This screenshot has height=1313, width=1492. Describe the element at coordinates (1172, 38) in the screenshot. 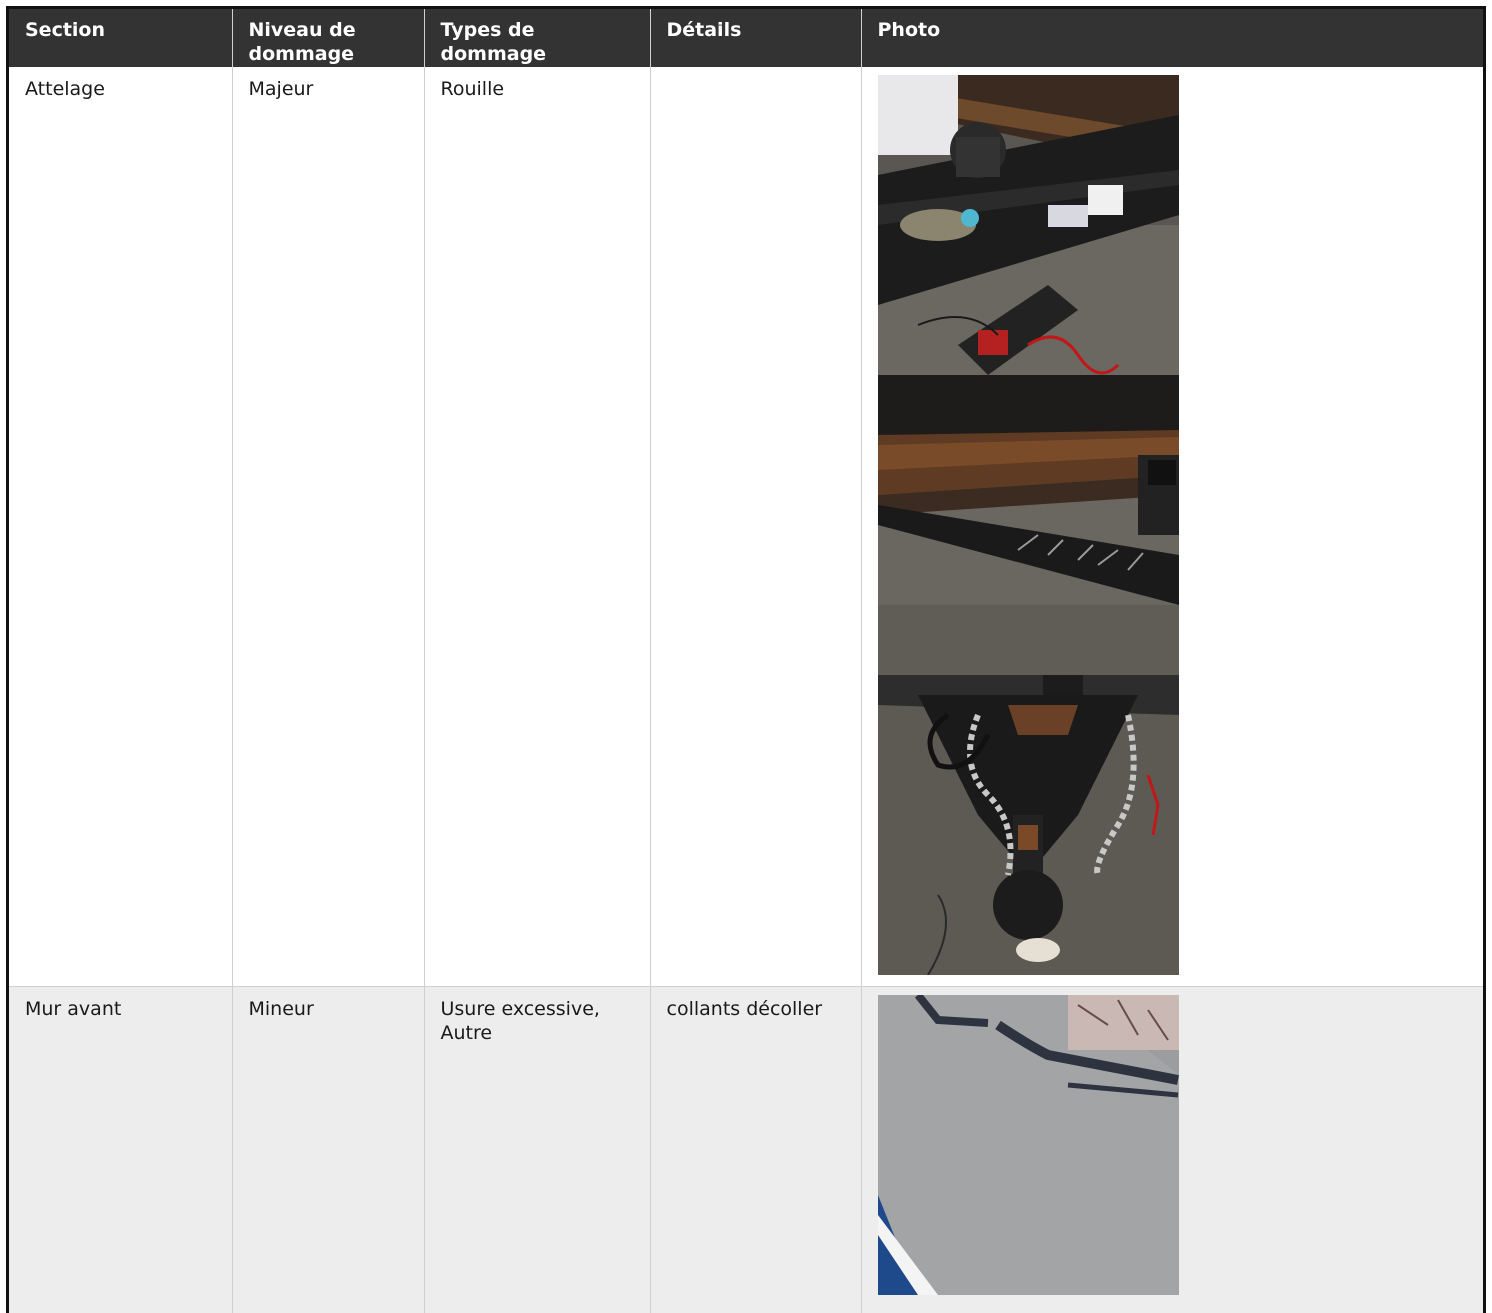

I see `header-photo: Photo` at that location.